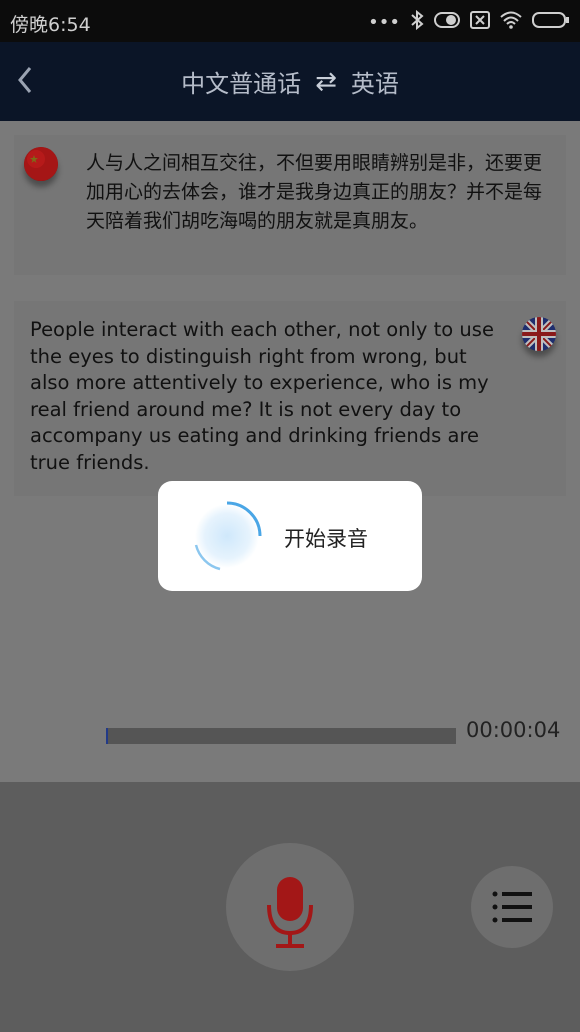  Describe the element at coordinates (227, 536) in the screenshot. I see `recording-spinner-icon` at that location.